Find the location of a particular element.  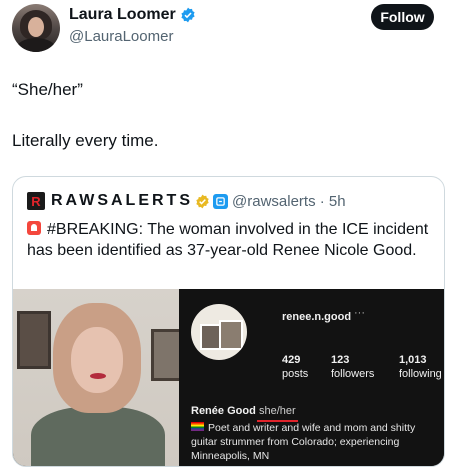

verified-badge-icon is located at coordinates (188, 15).